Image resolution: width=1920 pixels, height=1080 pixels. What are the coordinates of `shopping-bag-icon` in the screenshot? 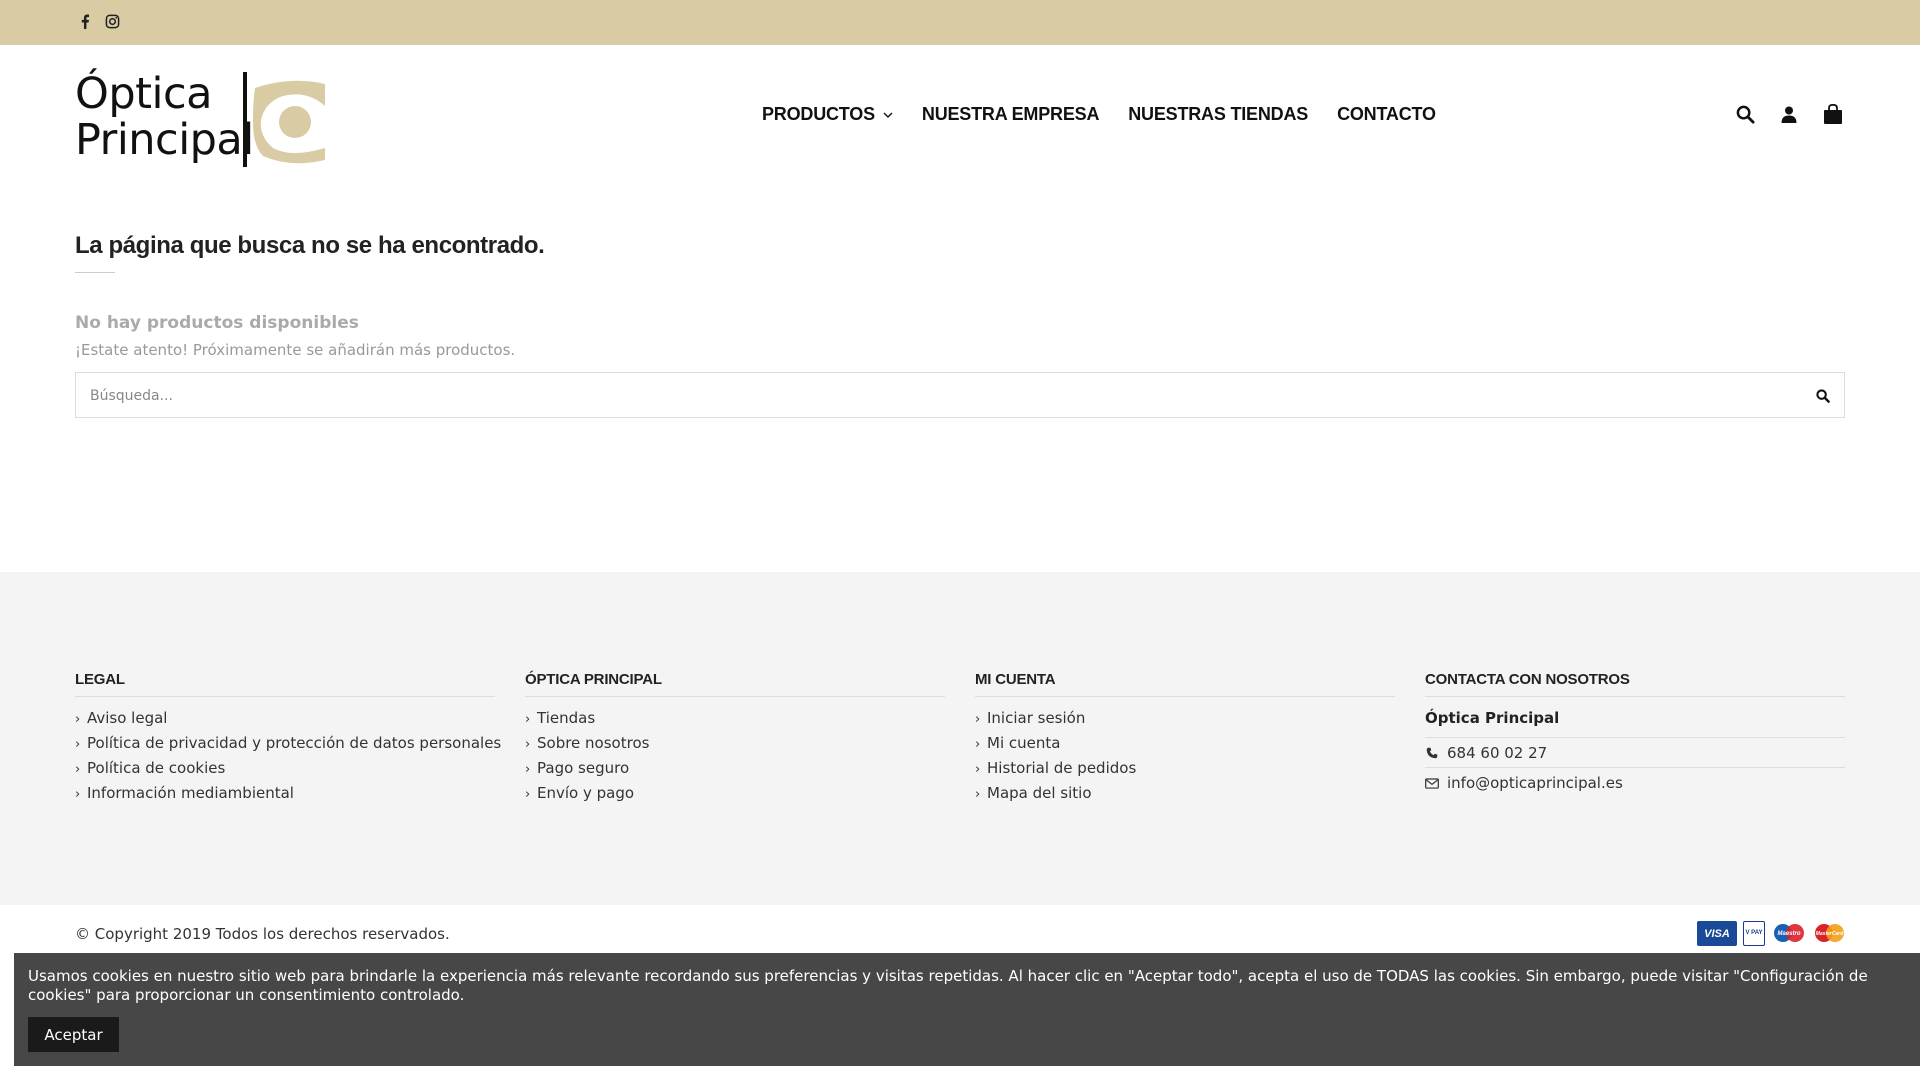 It's located at (1833, 114).